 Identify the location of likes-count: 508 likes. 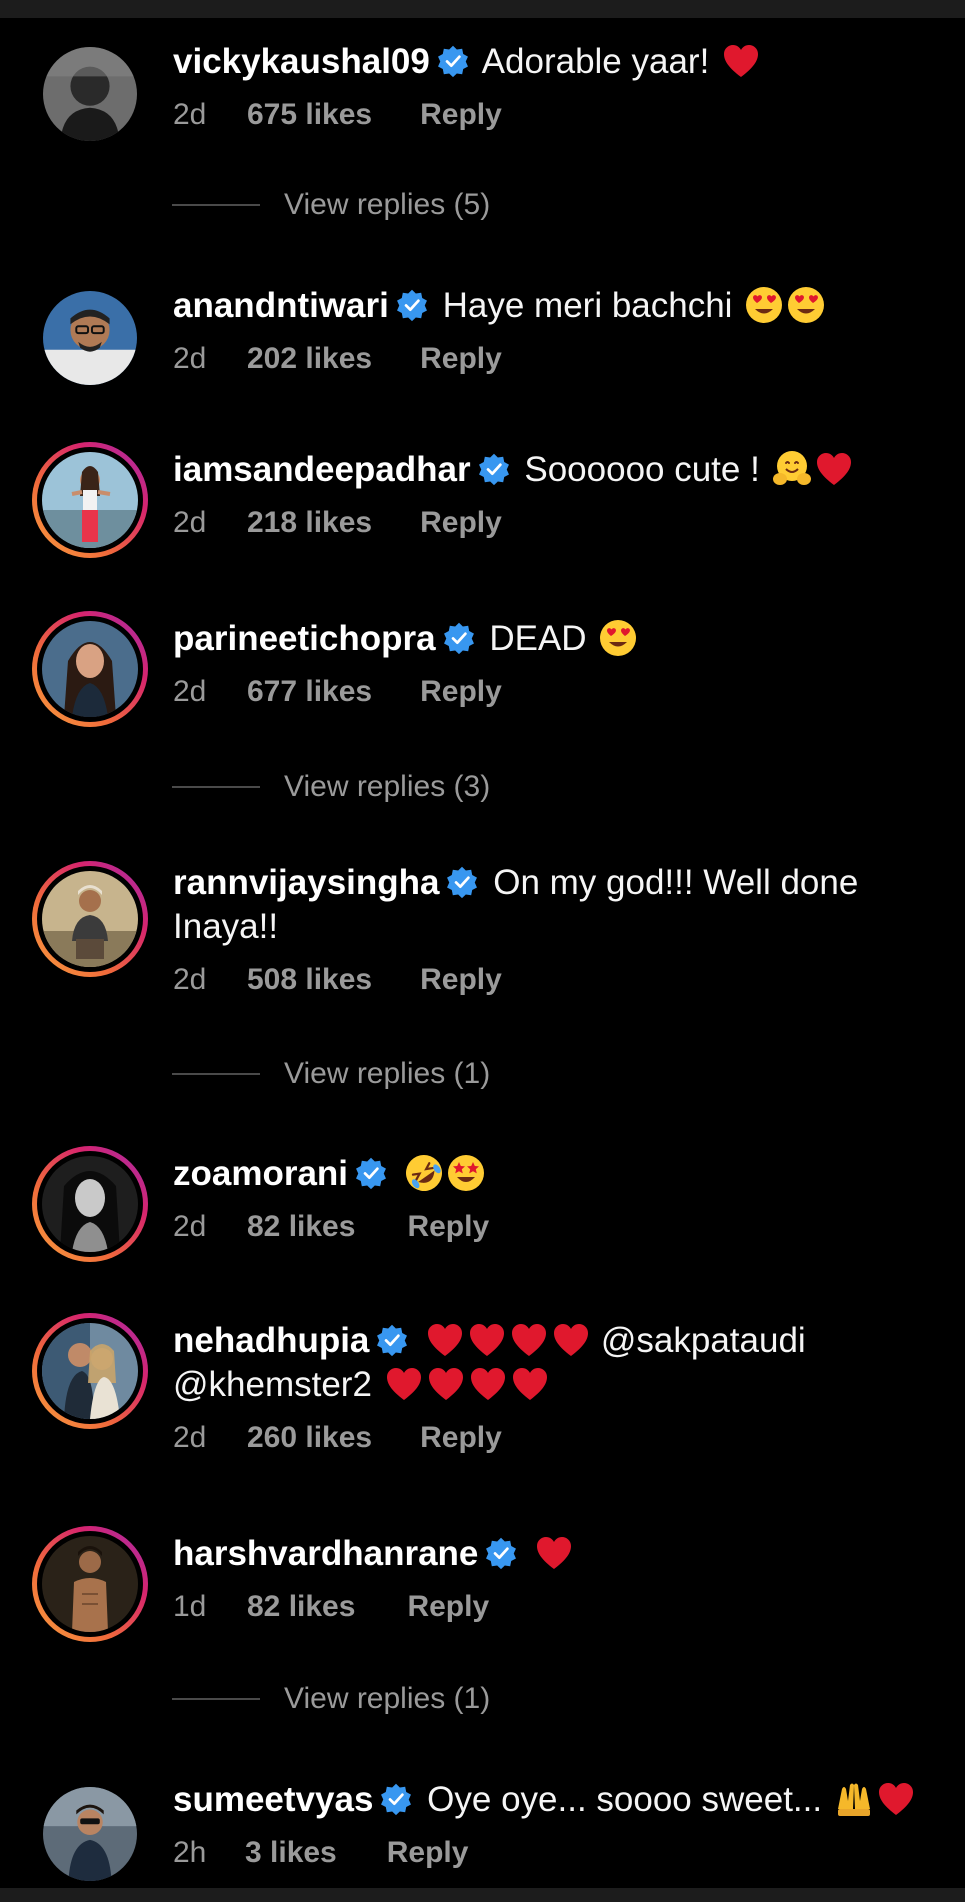
(309, 980).